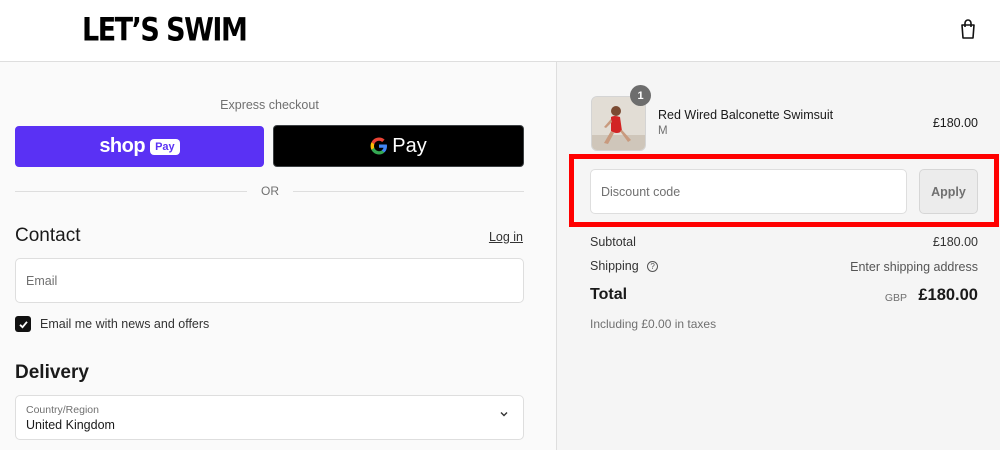 The width and height of the screenshot is (1000, 450). I want to click on total-currency: GBP, so click(895, 298).